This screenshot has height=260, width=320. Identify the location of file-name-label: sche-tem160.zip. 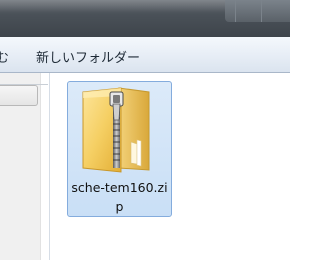
(119, 197).